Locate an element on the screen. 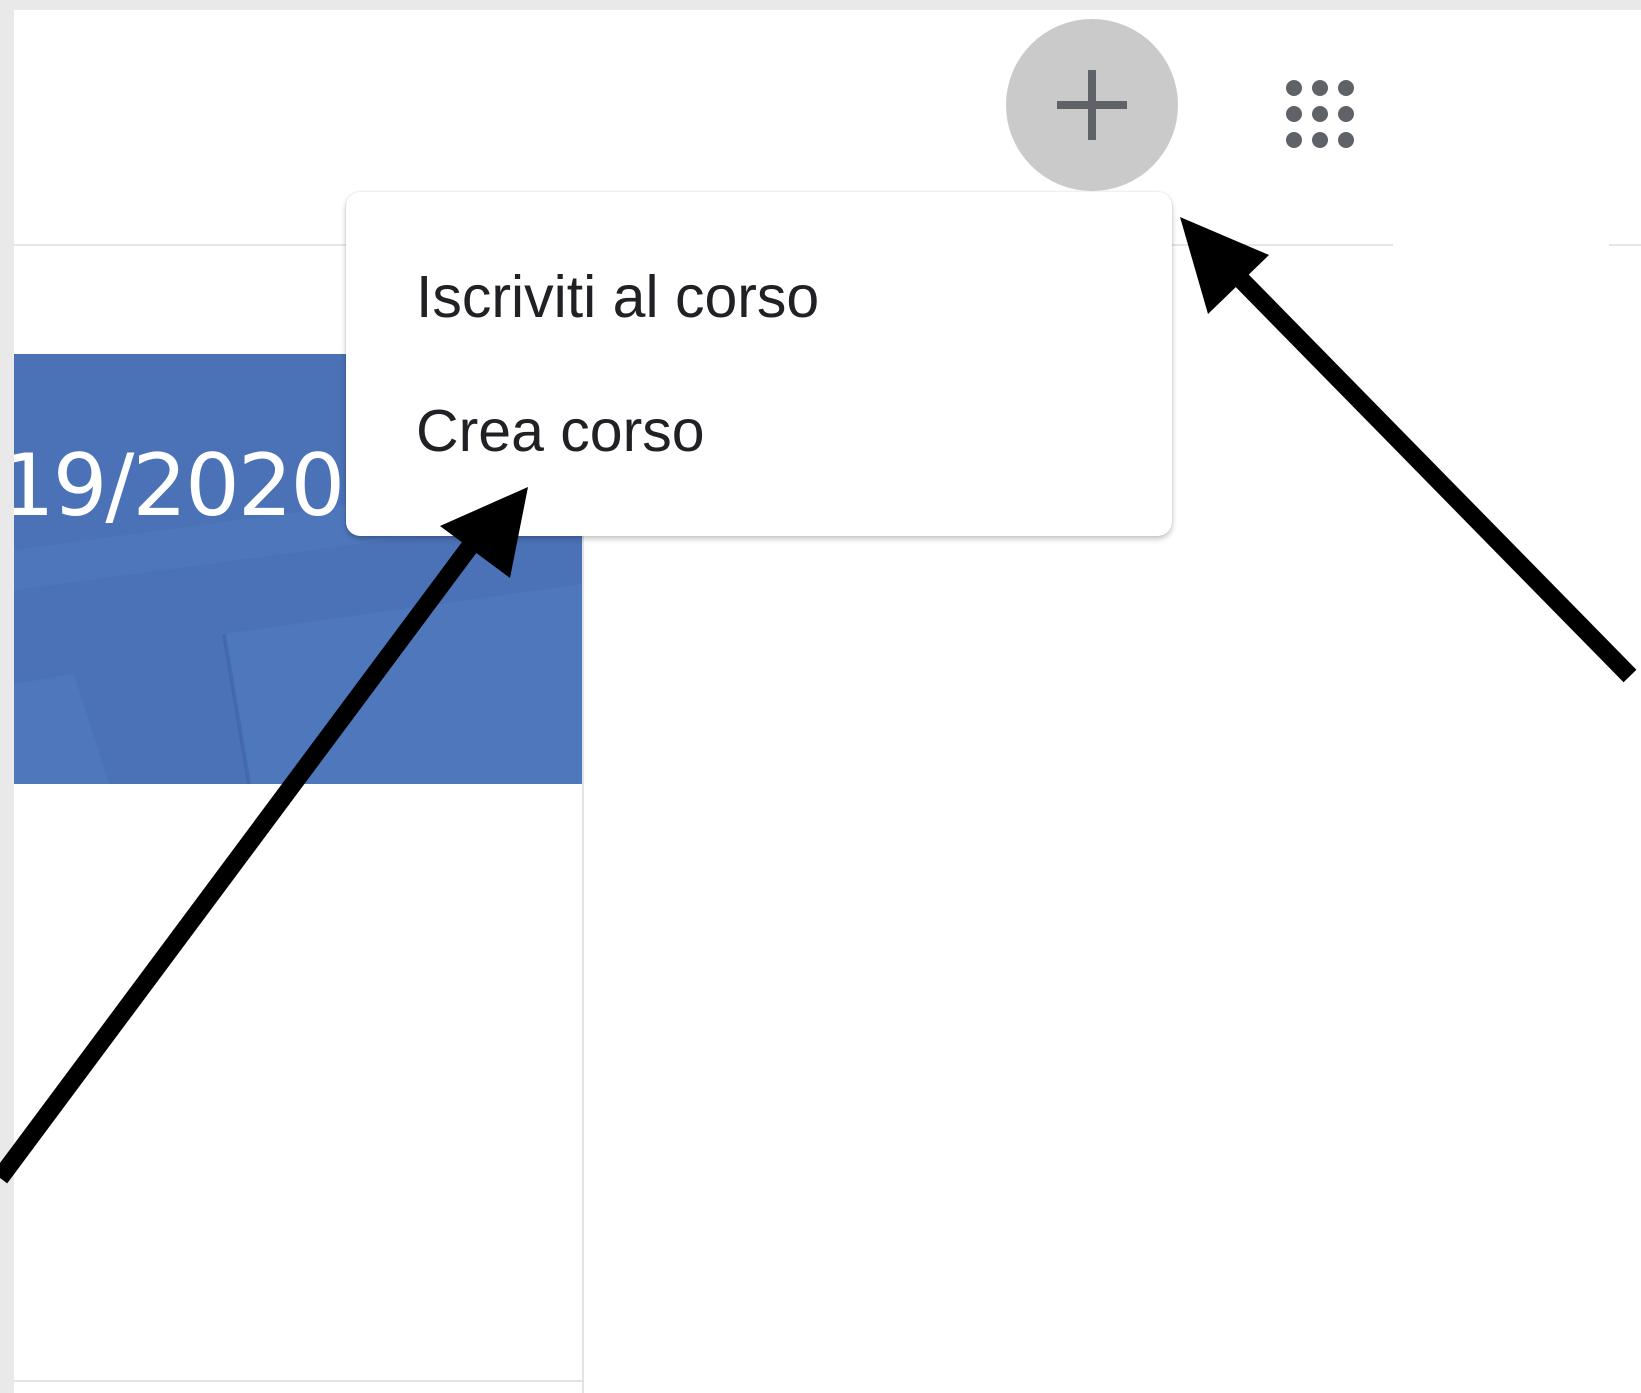  header-divider-gap is located at coordinates (1501, 245).